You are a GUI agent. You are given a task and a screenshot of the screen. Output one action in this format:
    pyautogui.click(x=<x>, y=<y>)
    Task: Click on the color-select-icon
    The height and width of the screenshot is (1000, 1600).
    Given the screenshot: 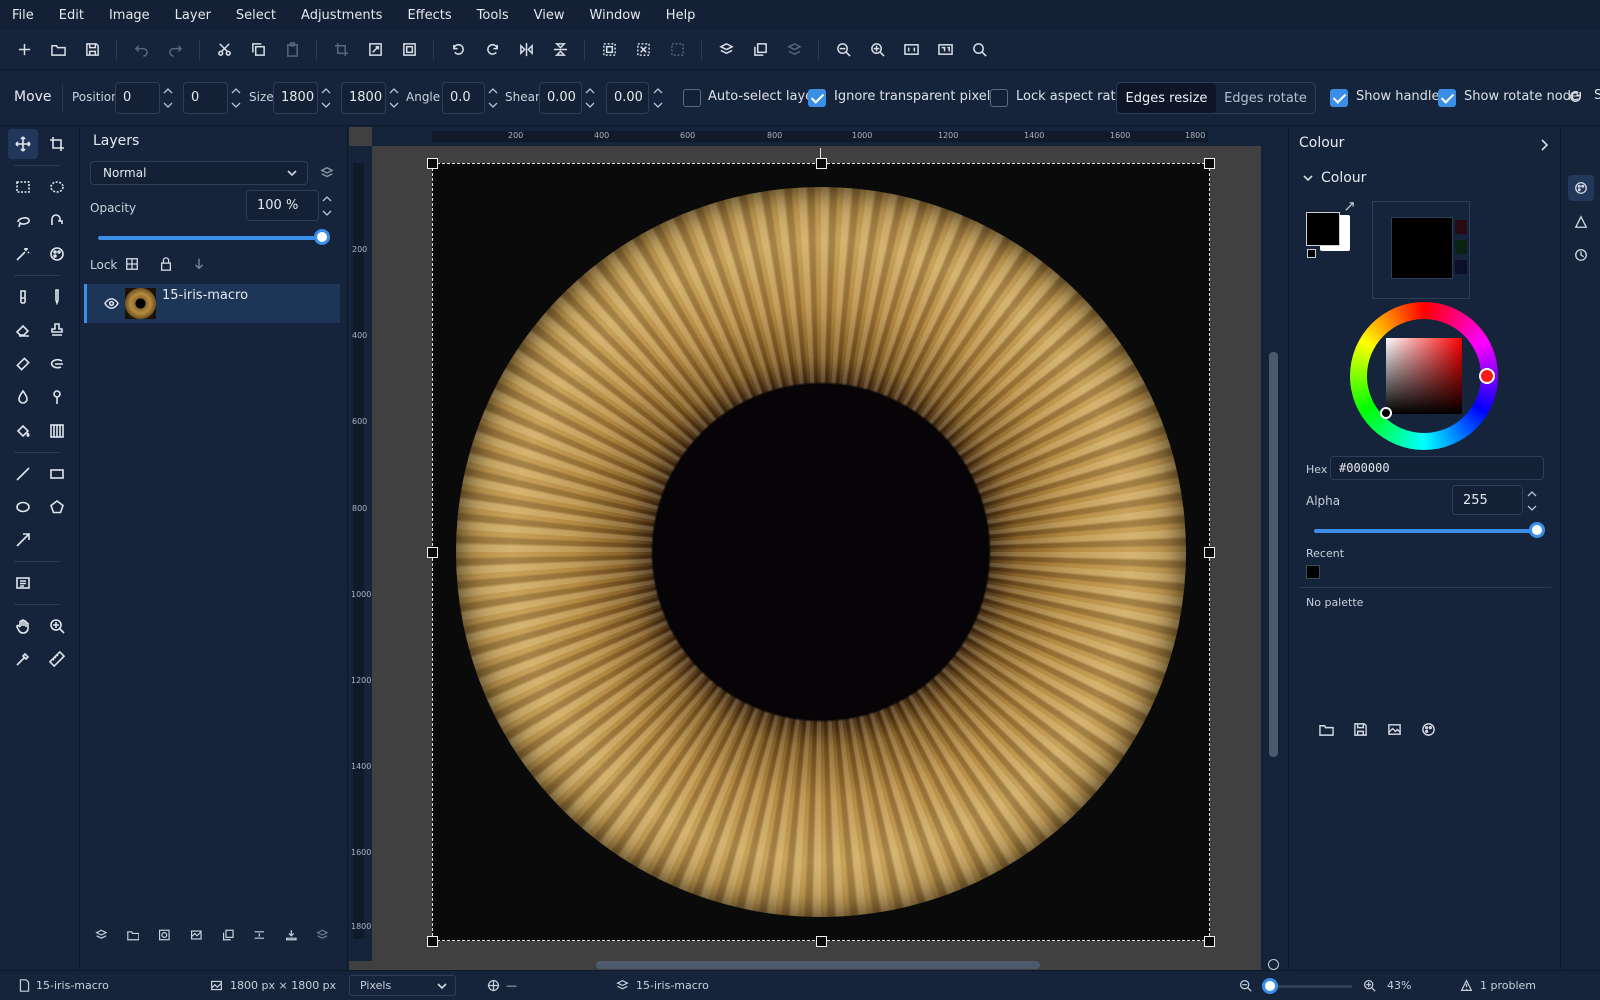 What is the action you would take?
    pyautogui.click(x=57, y=254)
    